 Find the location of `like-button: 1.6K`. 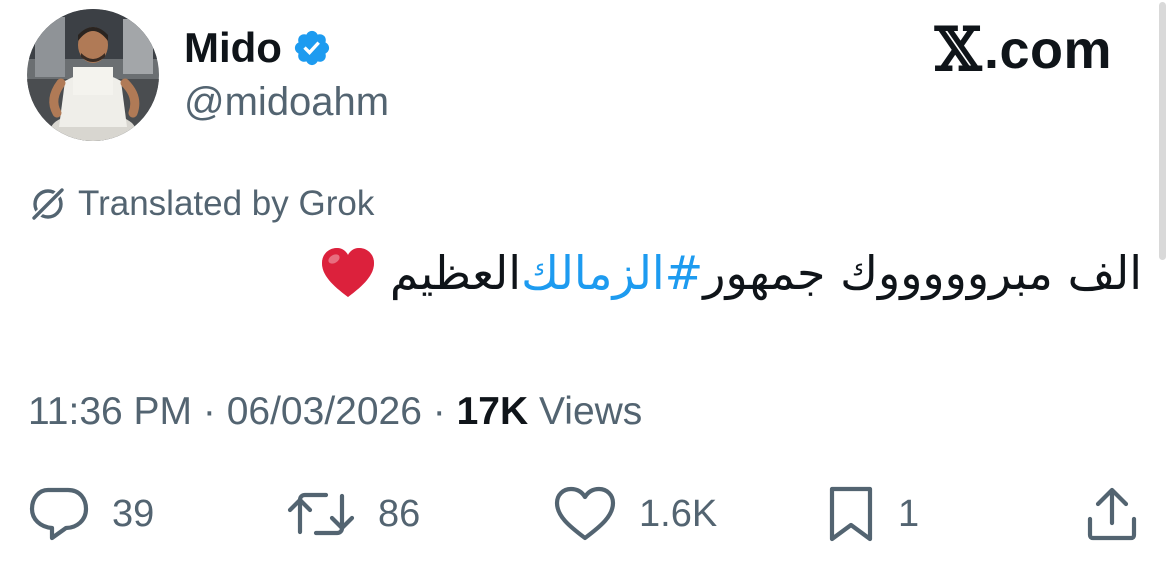

like-button: 1.6K is located at coordinates (635, 514).